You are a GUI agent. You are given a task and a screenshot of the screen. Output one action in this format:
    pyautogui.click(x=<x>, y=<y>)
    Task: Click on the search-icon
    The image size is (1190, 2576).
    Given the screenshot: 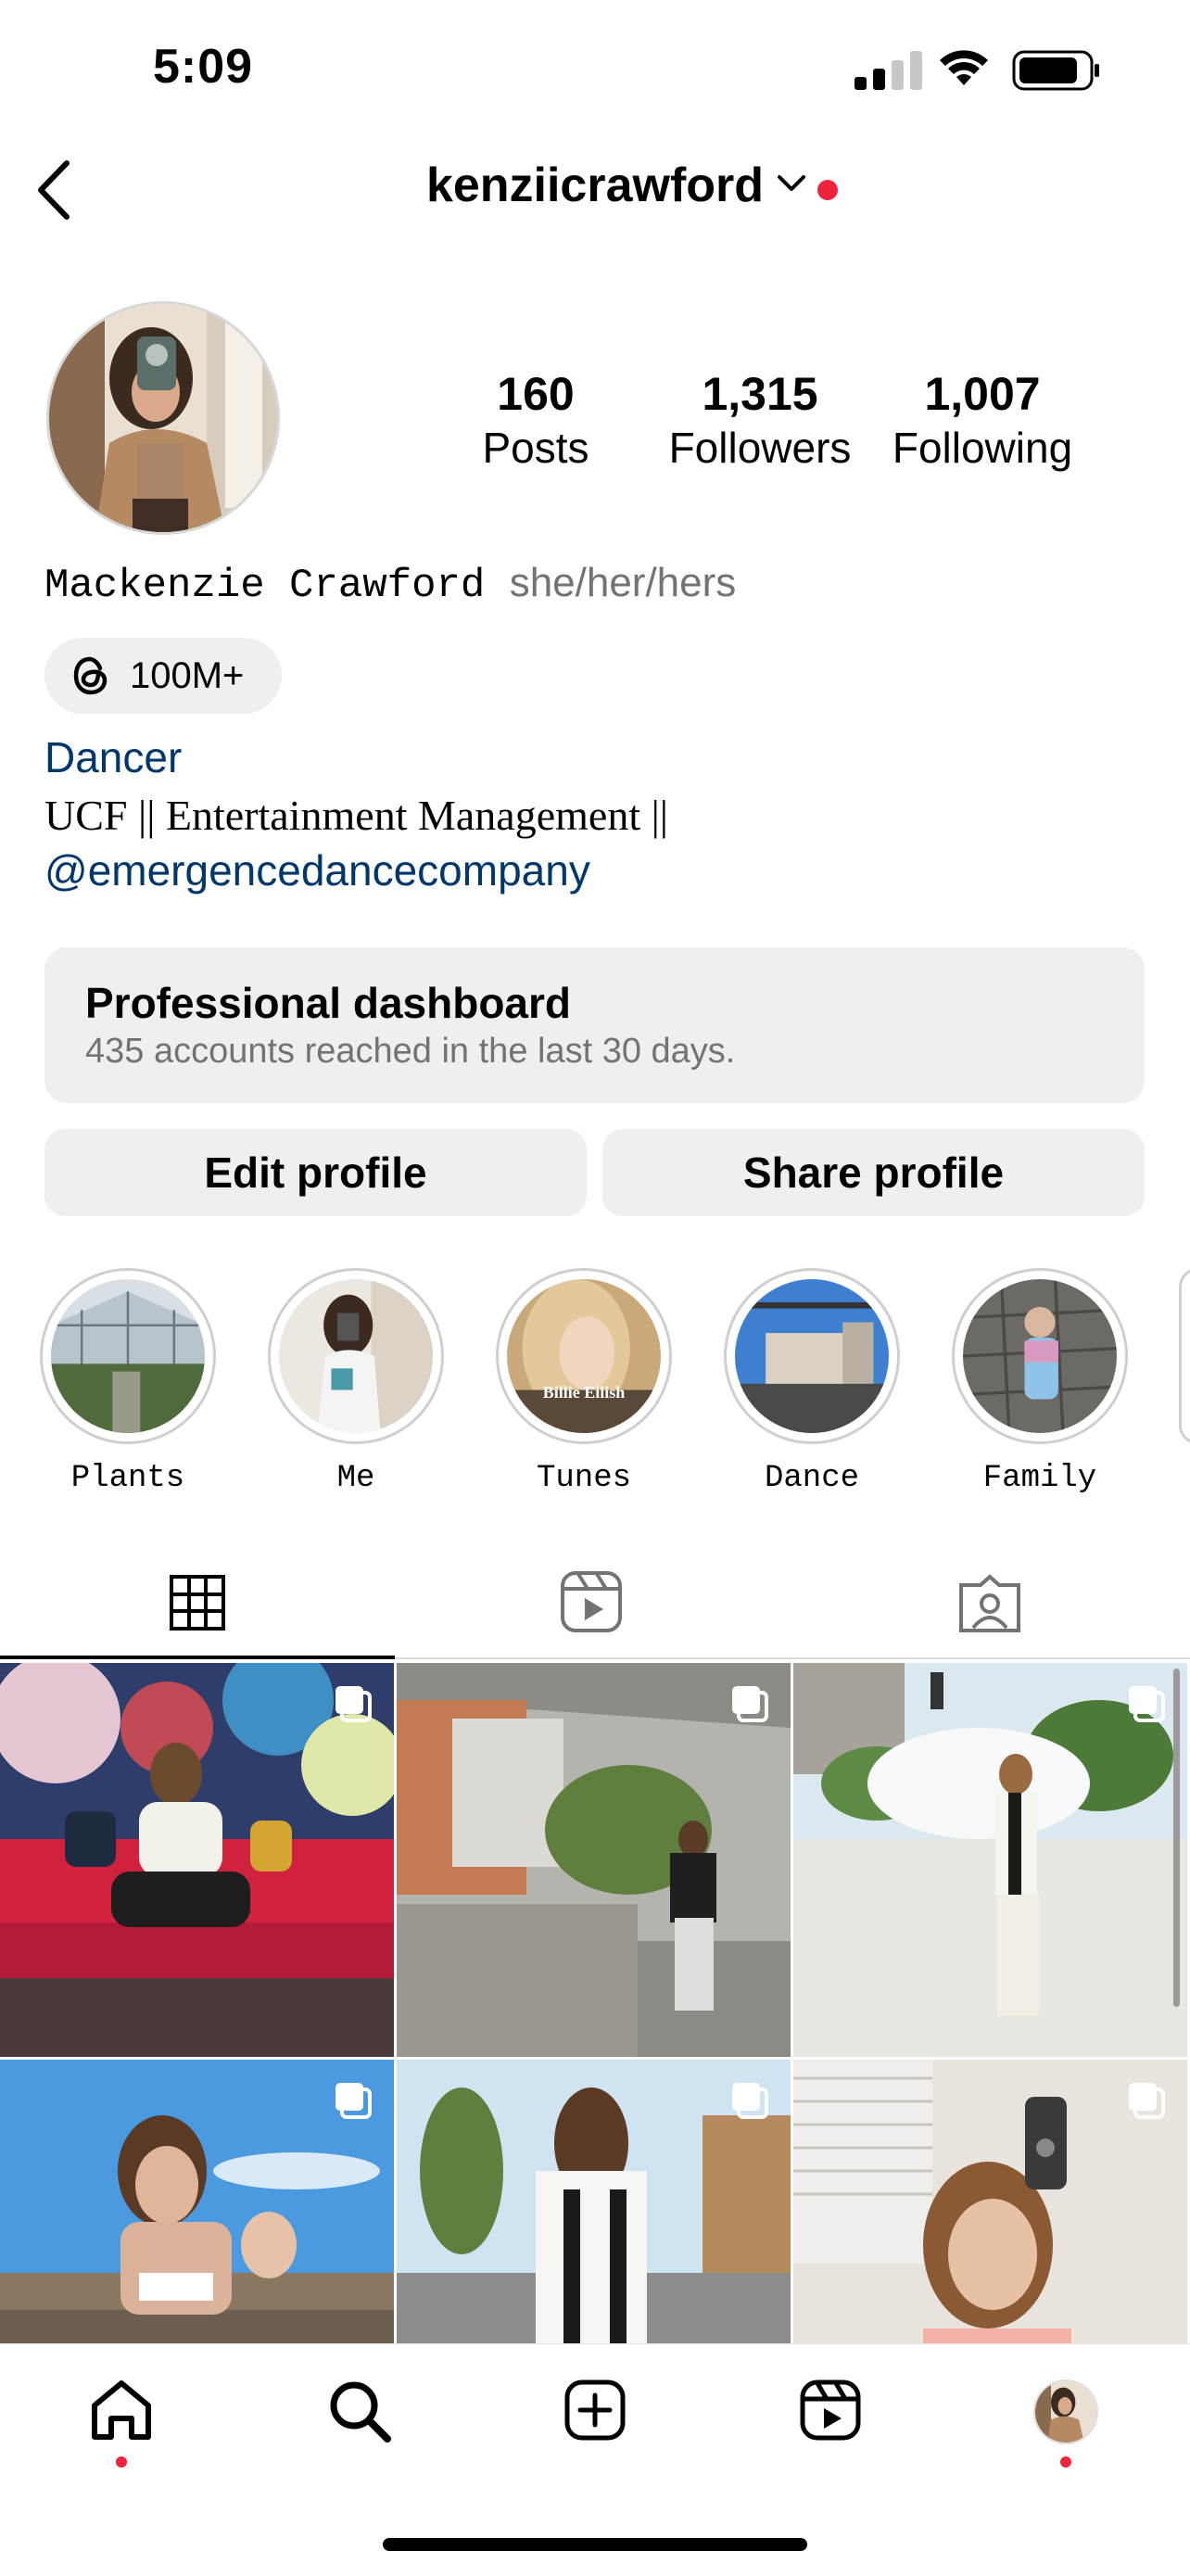 What is the action you would take?
    pyautogui.click(x=359, y=2411)
    